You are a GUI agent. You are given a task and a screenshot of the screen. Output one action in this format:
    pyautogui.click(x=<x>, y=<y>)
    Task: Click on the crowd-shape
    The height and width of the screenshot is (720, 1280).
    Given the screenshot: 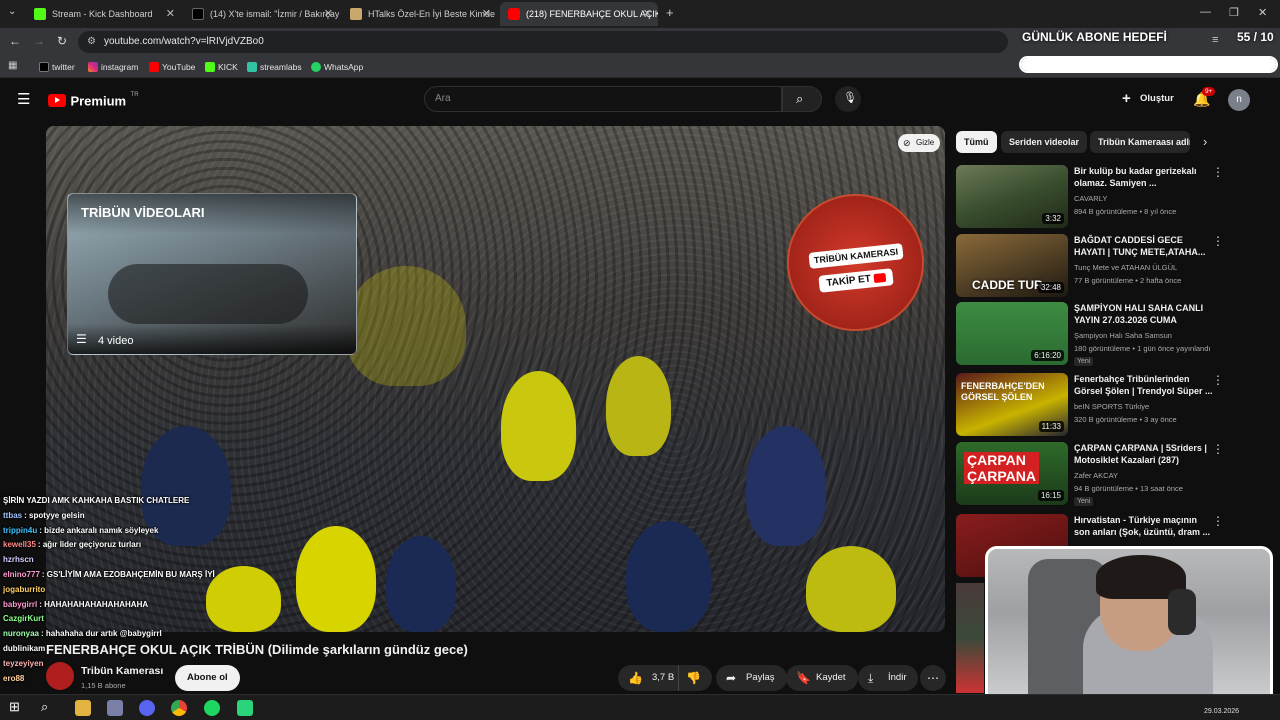 What is the action you would take?
    pyautogui.click(x=406, y=326)
    